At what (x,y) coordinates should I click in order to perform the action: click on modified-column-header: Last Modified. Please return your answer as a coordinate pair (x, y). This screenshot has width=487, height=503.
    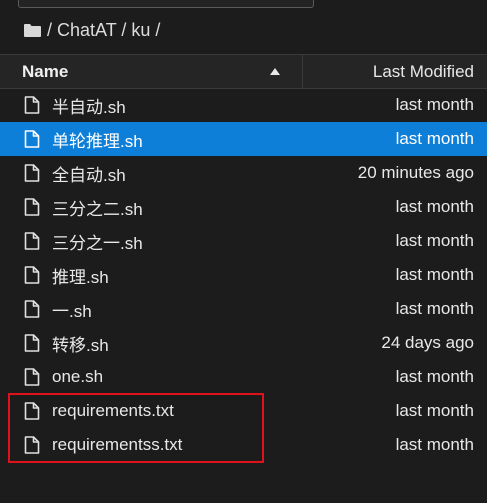
    Looking at the image, I should click on (395, 72).